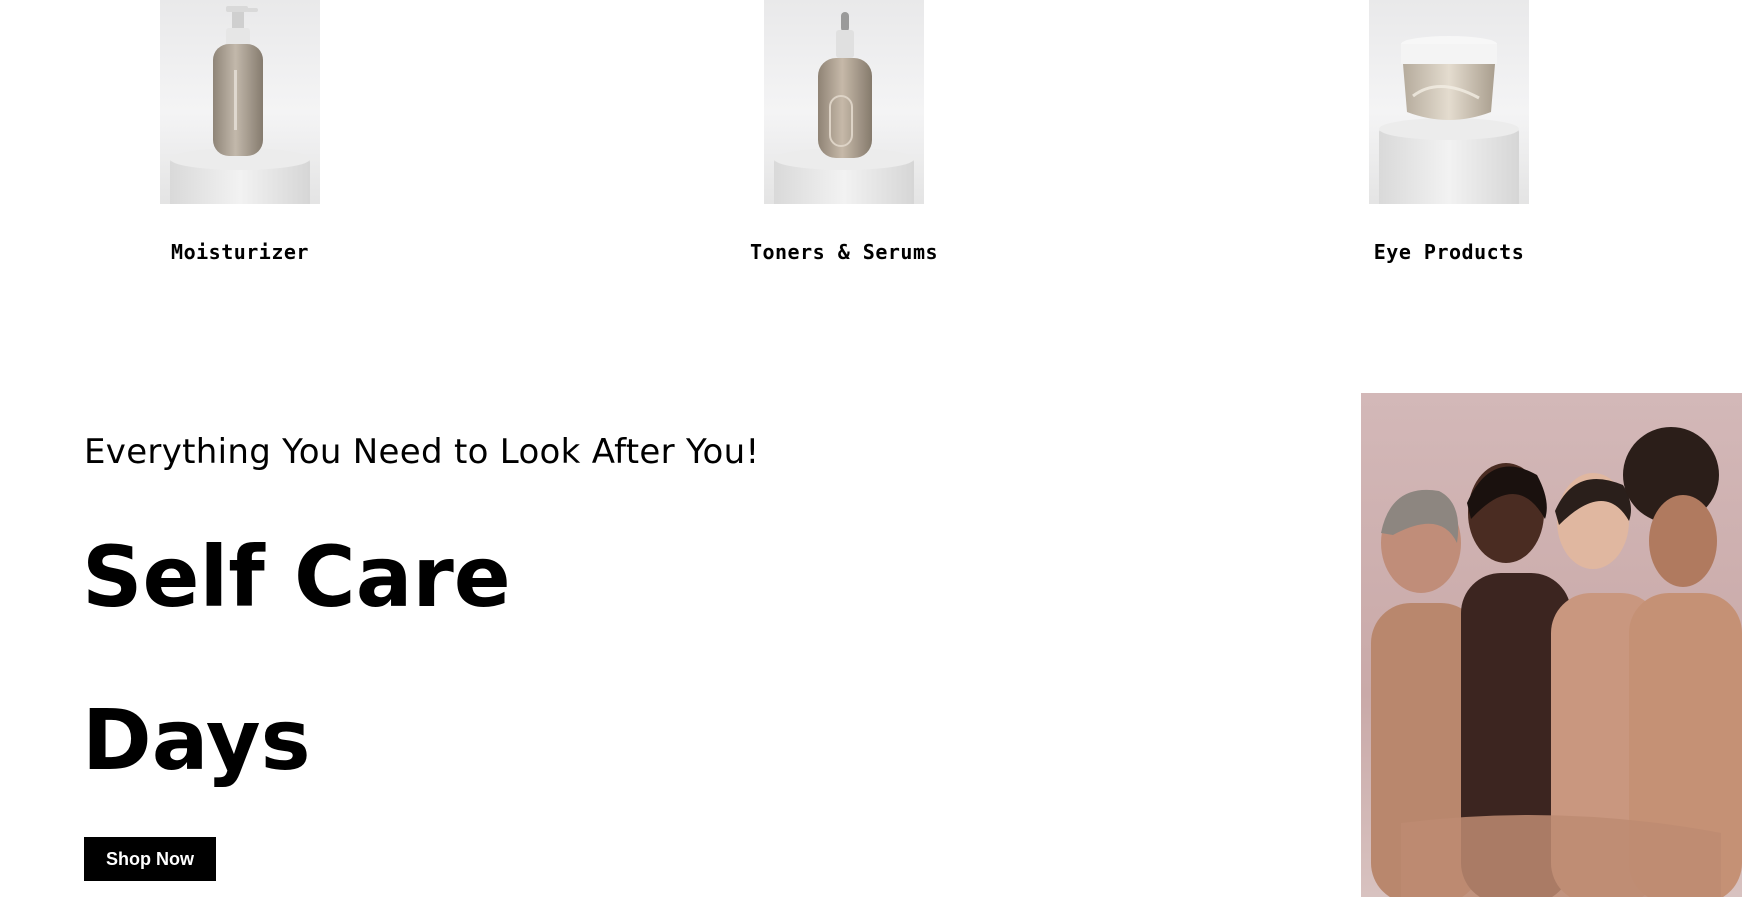  I want to click on toners-serums-image, so click(844, 102).